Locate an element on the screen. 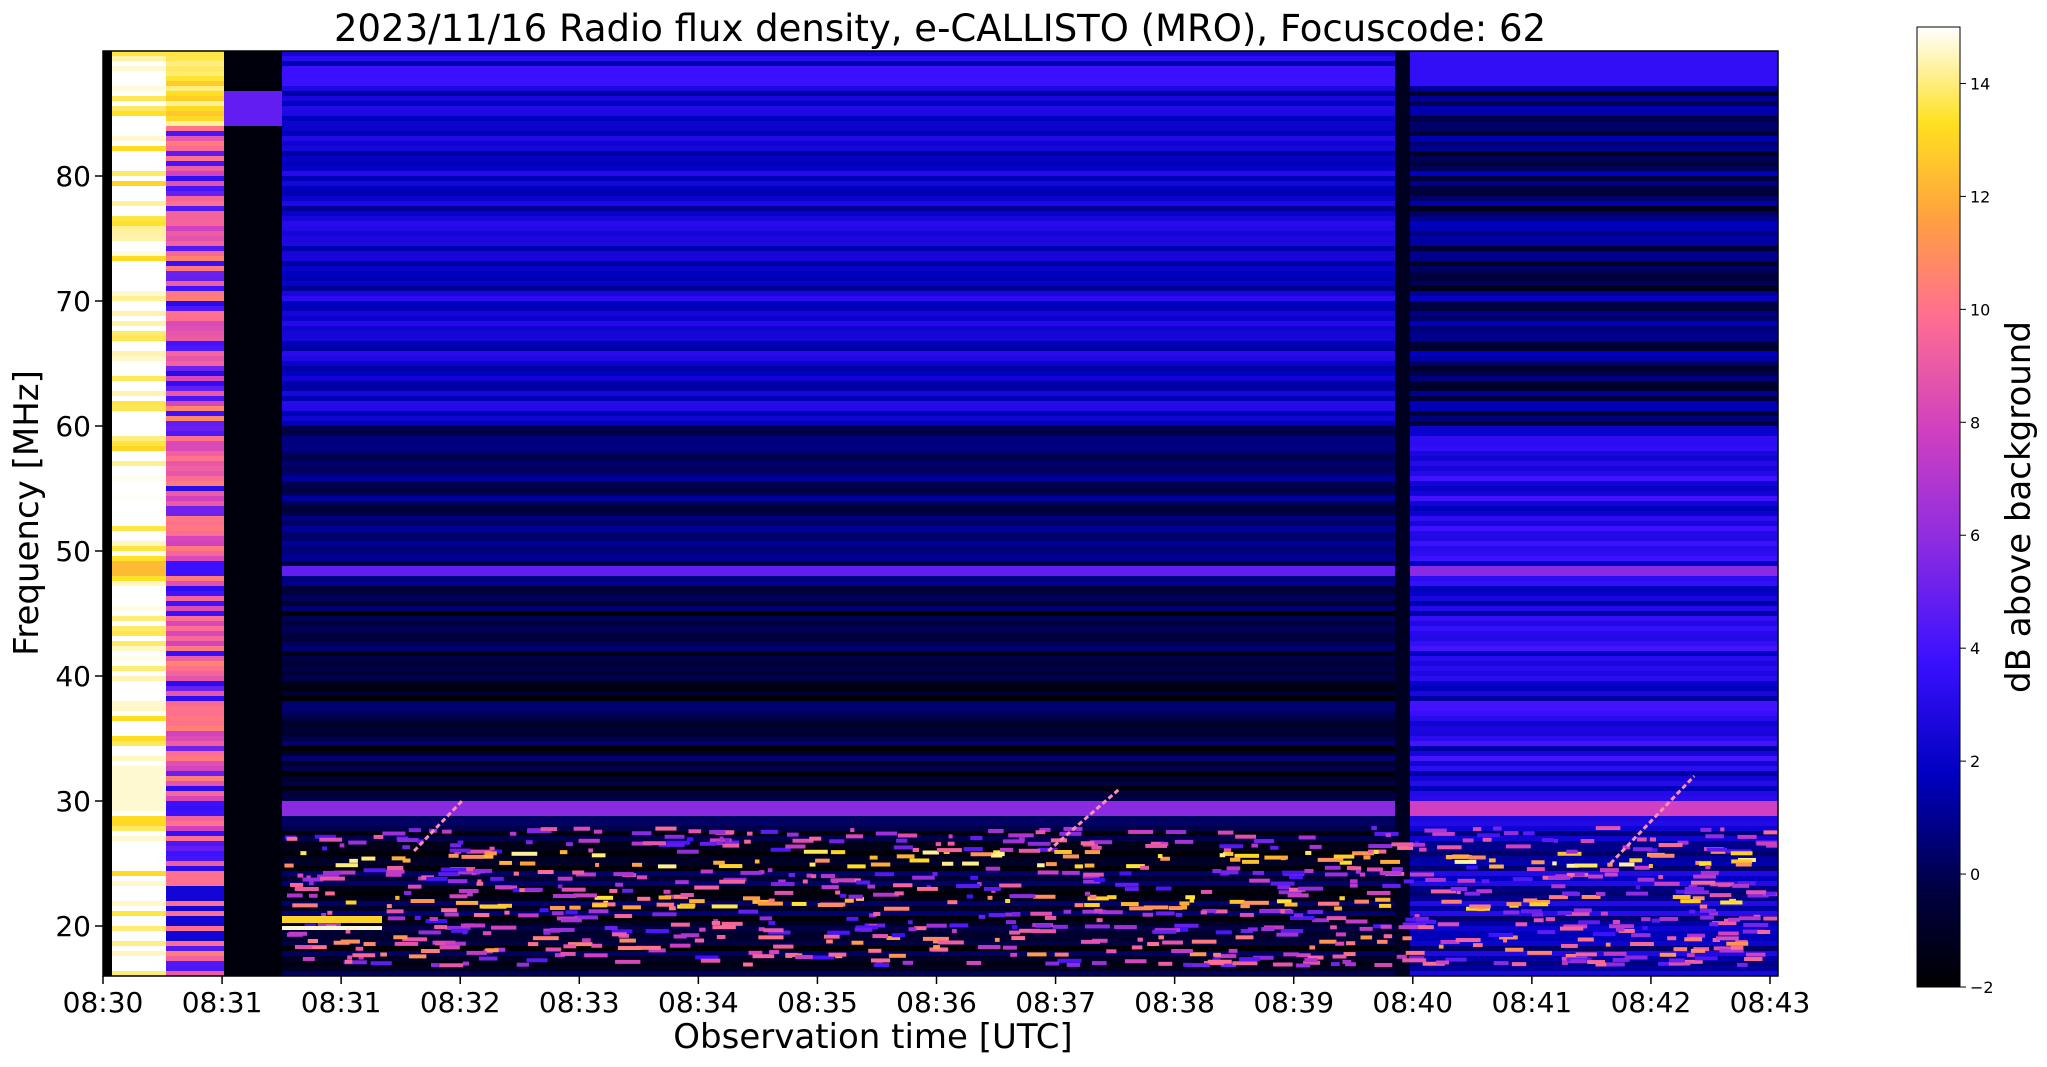 The height and width of the screenshot is (1067, 2047). y-tick-label: 50 is located at coordinates (73, 551).